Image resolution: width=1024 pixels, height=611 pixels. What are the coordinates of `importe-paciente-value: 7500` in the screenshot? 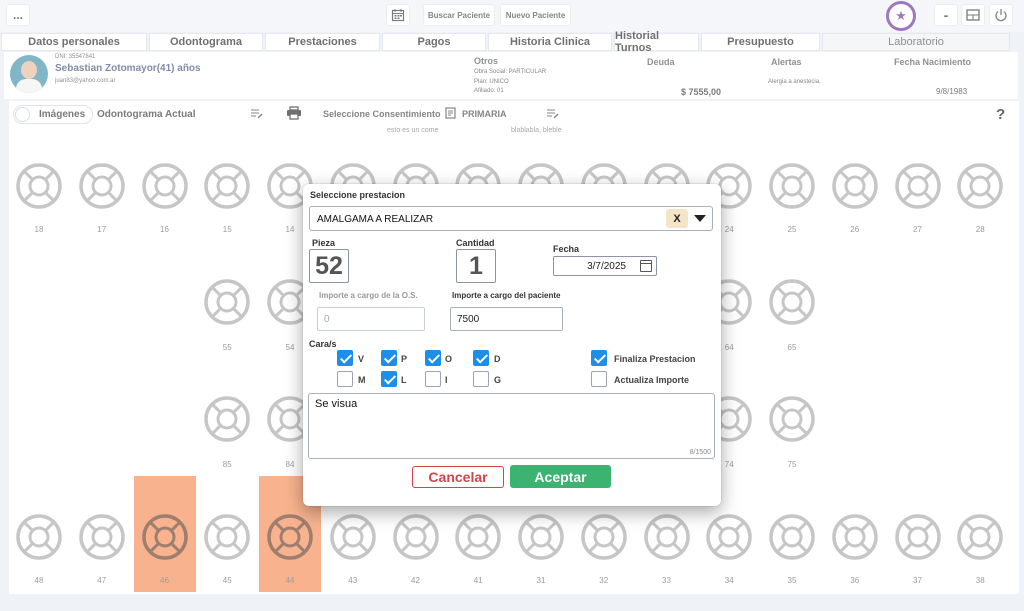 It's located at (468, 319).